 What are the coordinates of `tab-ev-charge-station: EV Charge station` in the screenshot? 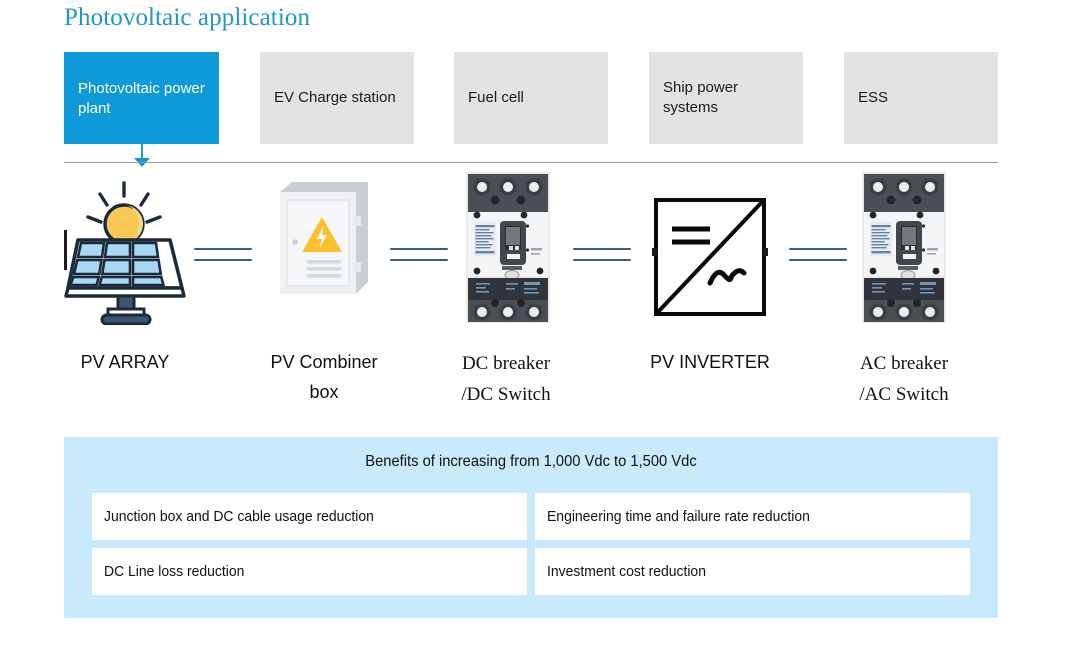 It's located at (337, 98).